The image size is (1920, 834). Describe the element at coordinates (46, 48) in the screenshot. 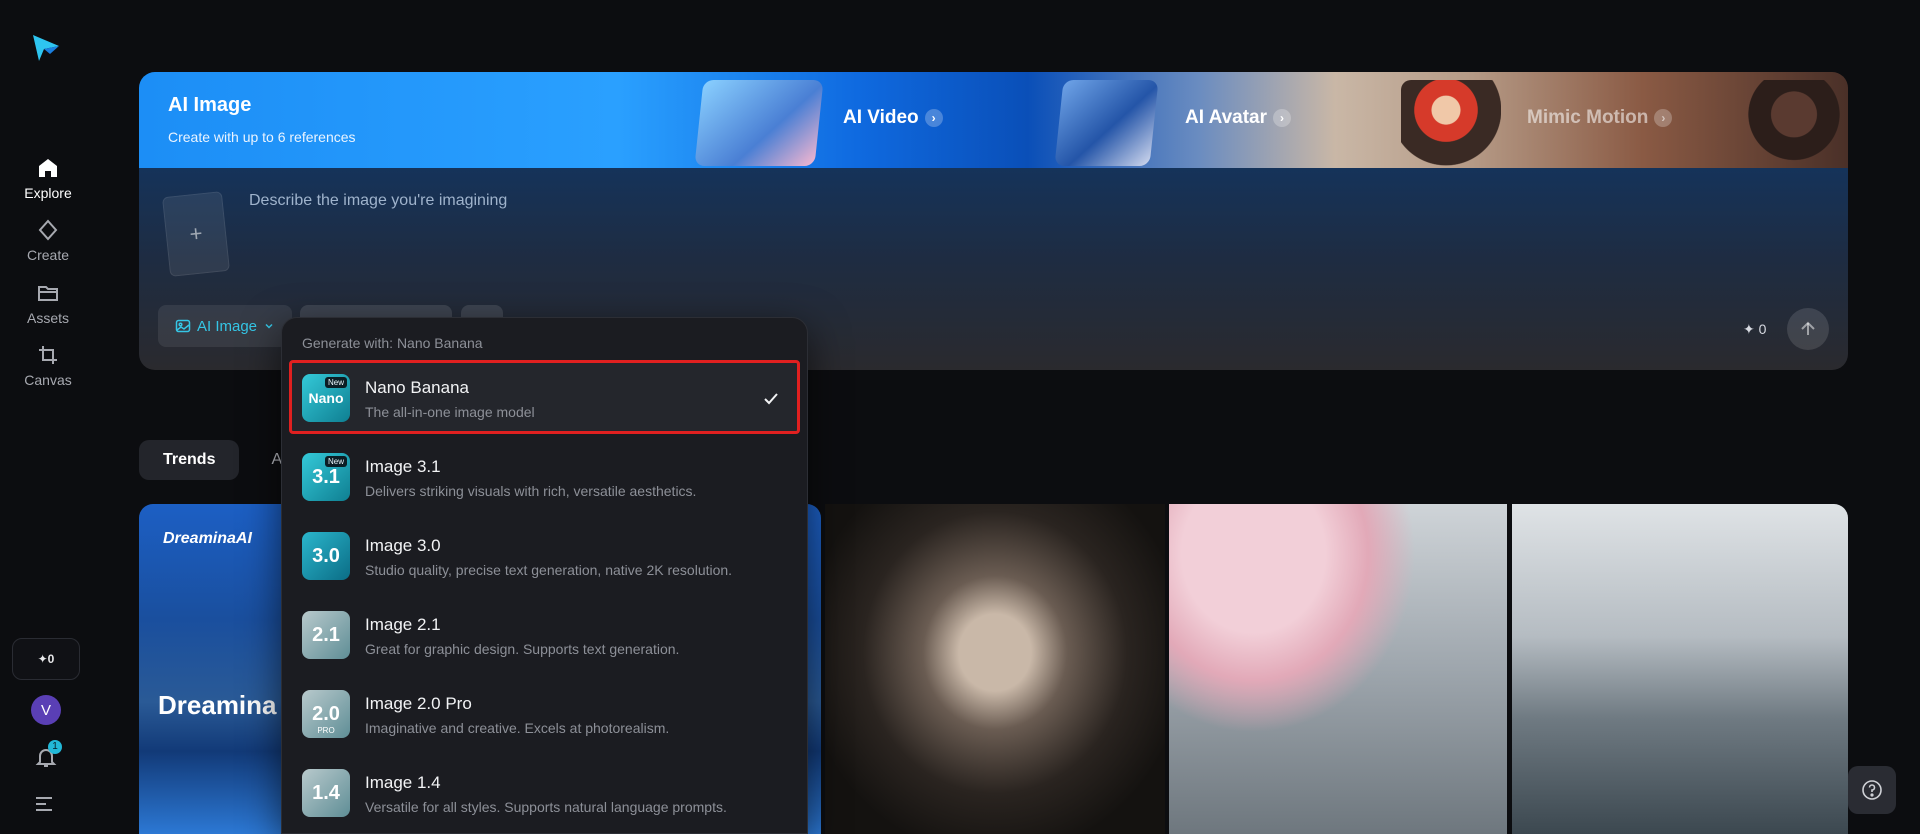

I see `dreamina-logo-icon` at that location.